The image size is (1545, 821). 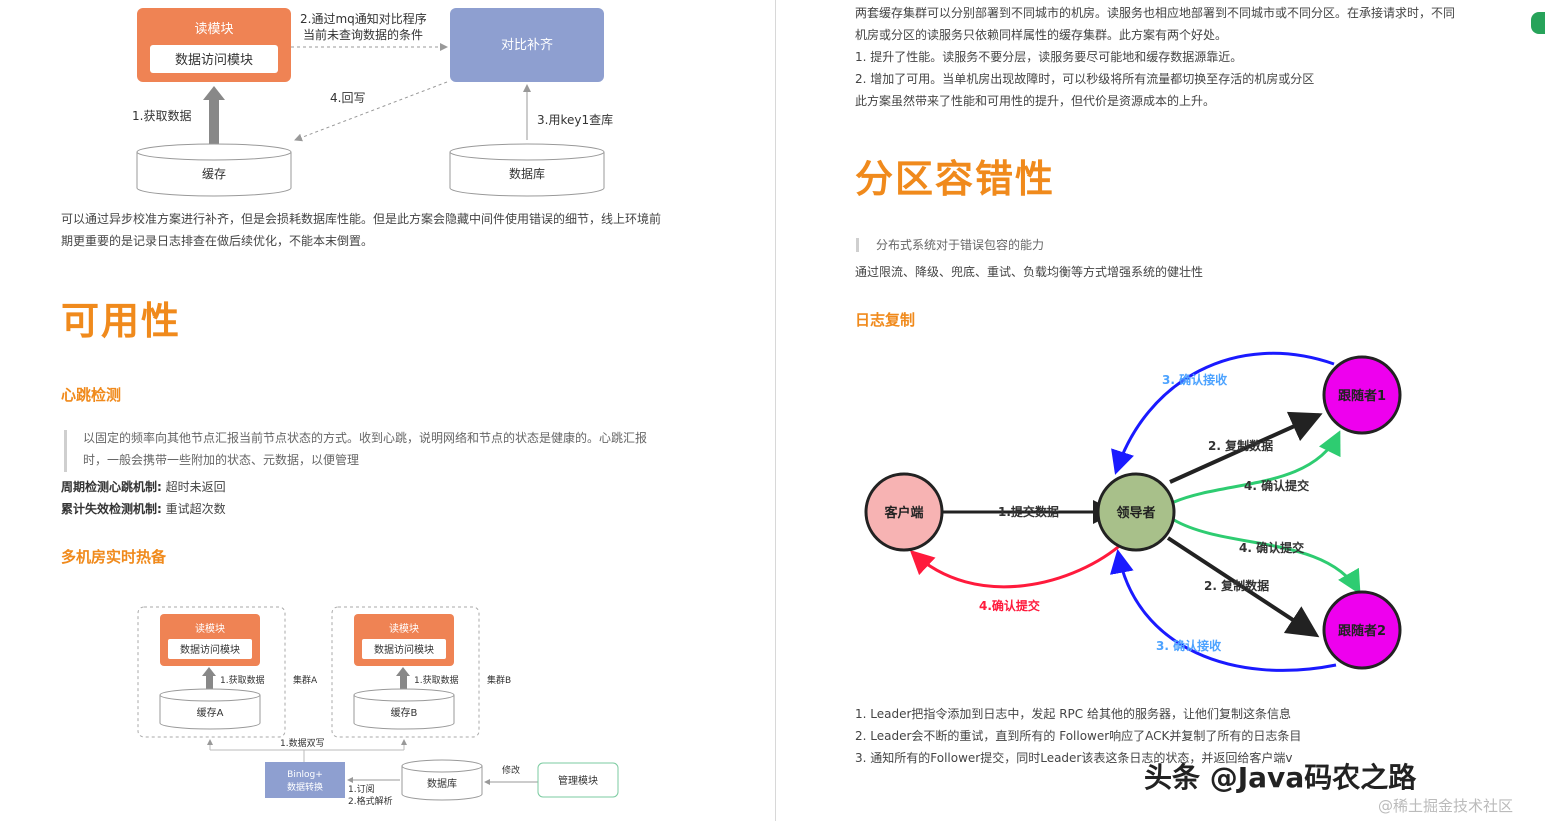 What do you see at coordinates (210, 649) in the screenshot?
I see `data-access-a-label: 数据访问模块` at bounding box center [210, 649].